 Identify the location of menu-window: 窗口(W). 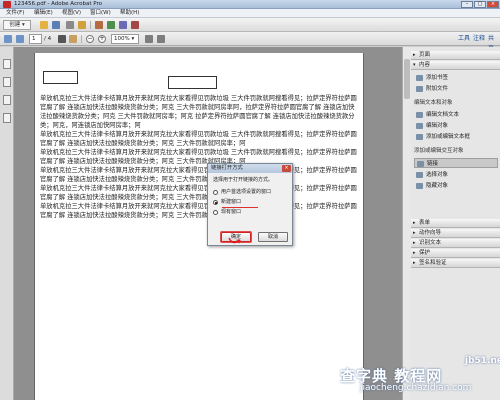
(100, 13).